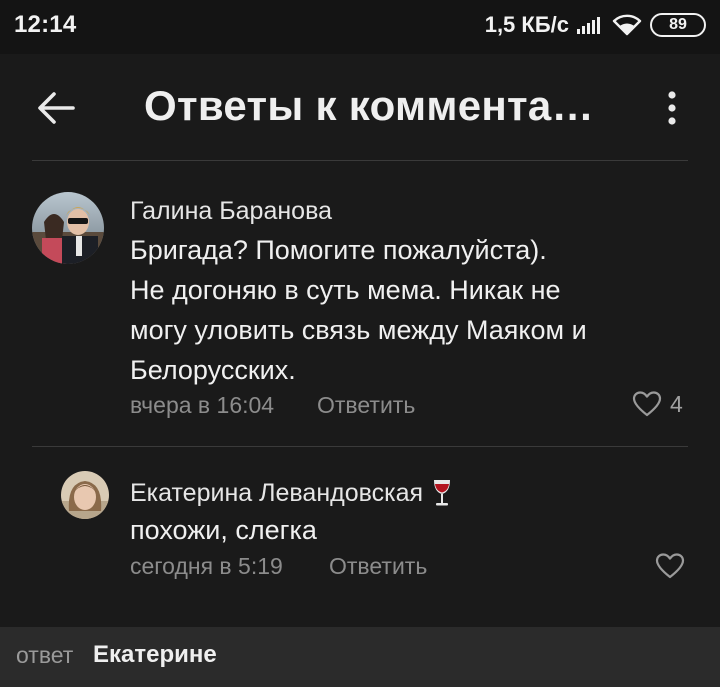 Image resolution: width=720 pixels, height=687 pixels. Describe the element at coordinates (338, 250) in the screenshot. I see `comment-text-line: Бригада? Помогите пожалуйста).` at that location.